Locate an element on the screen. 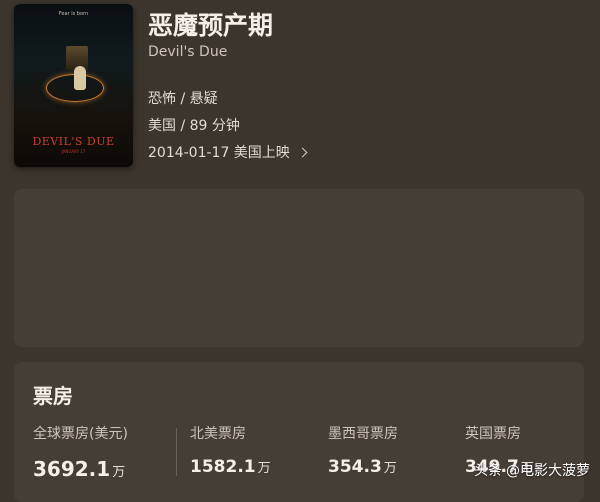 Image resolution: width=600 pixels, height=502 pixels. poster-date: JANUARY 17 is located at coordinates (73, 151).